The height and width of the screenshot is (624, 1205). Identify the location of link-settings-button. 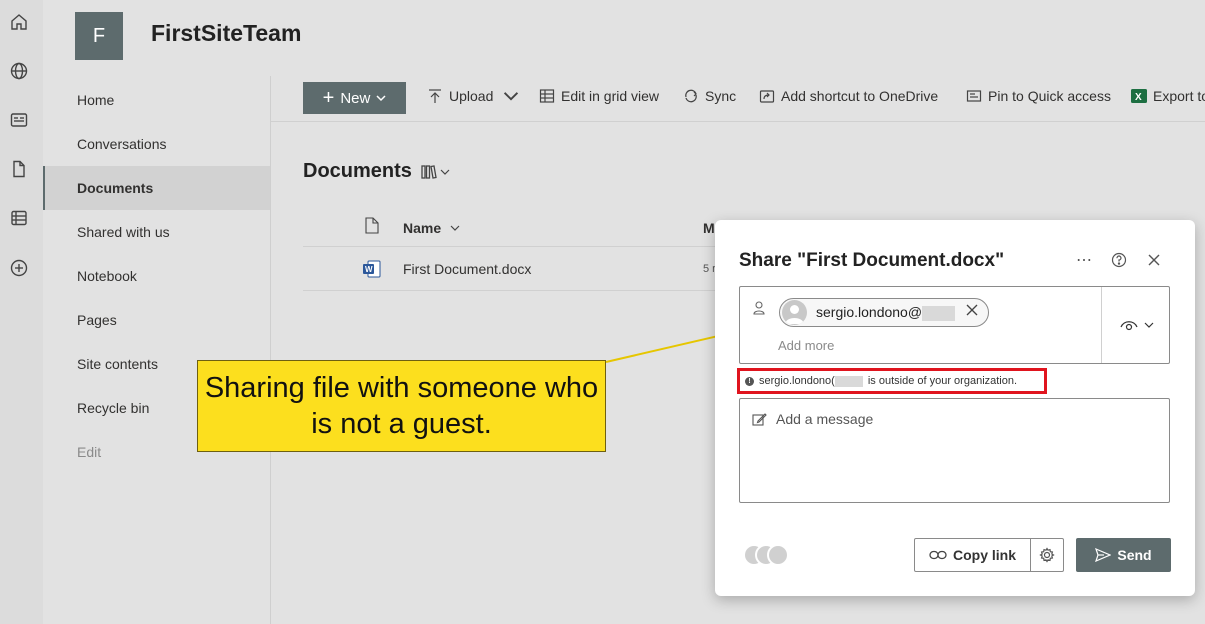
(1047, 555).